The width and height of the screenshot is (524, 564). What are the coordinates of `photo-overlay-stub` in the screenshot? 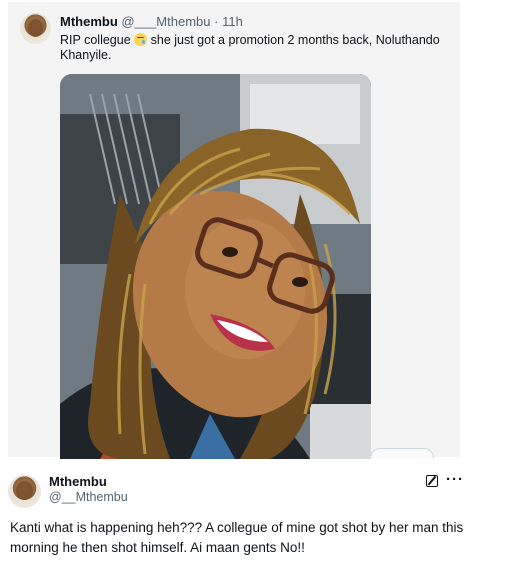 It's located at (402, 453).